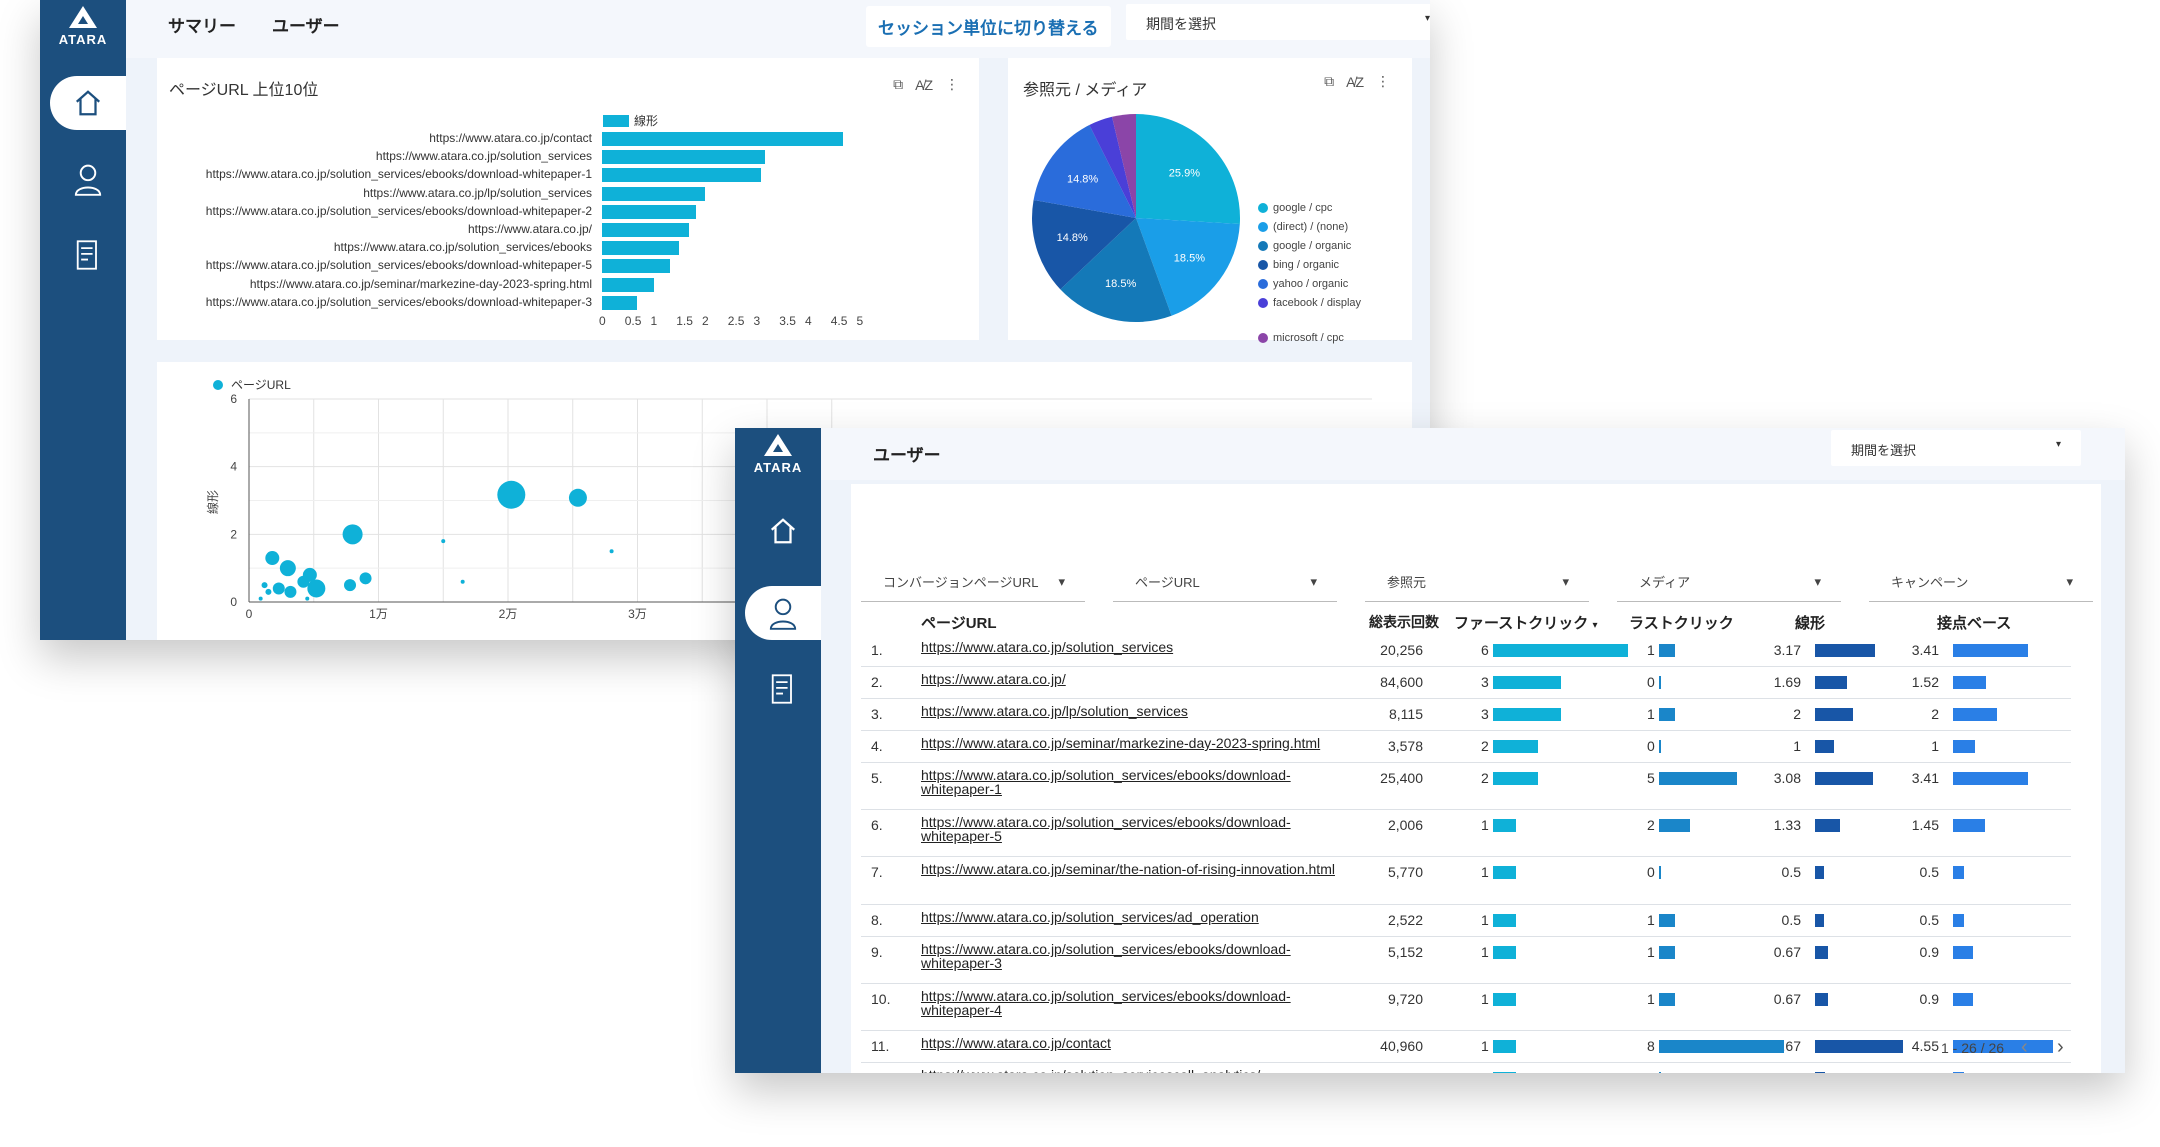  What do you see at coordinates (2024, 1047) in the screenshot?
I see `prev-page-icon: ‹` at bounding box center [2024, 1047].